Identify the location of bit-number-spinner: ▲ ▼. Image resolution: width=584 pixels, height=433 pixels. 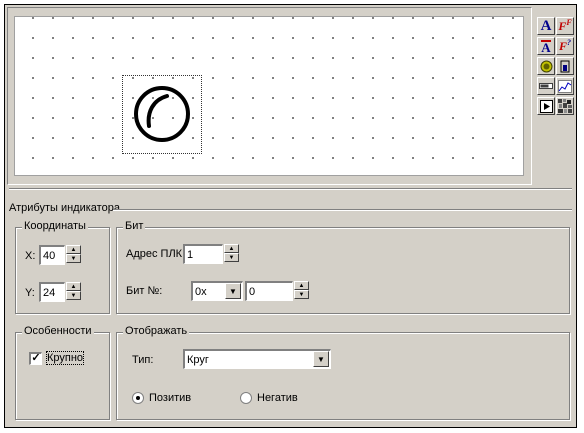
(301, 291).